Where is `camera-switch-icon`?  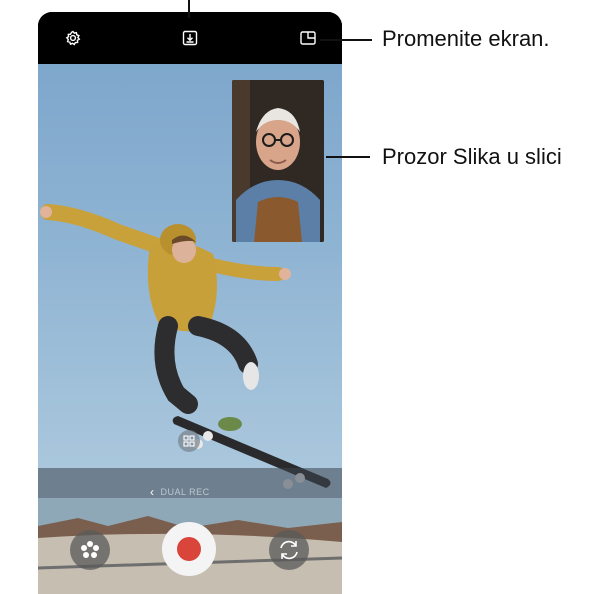 camera-switch-icon is located at coordinates (289, 550).